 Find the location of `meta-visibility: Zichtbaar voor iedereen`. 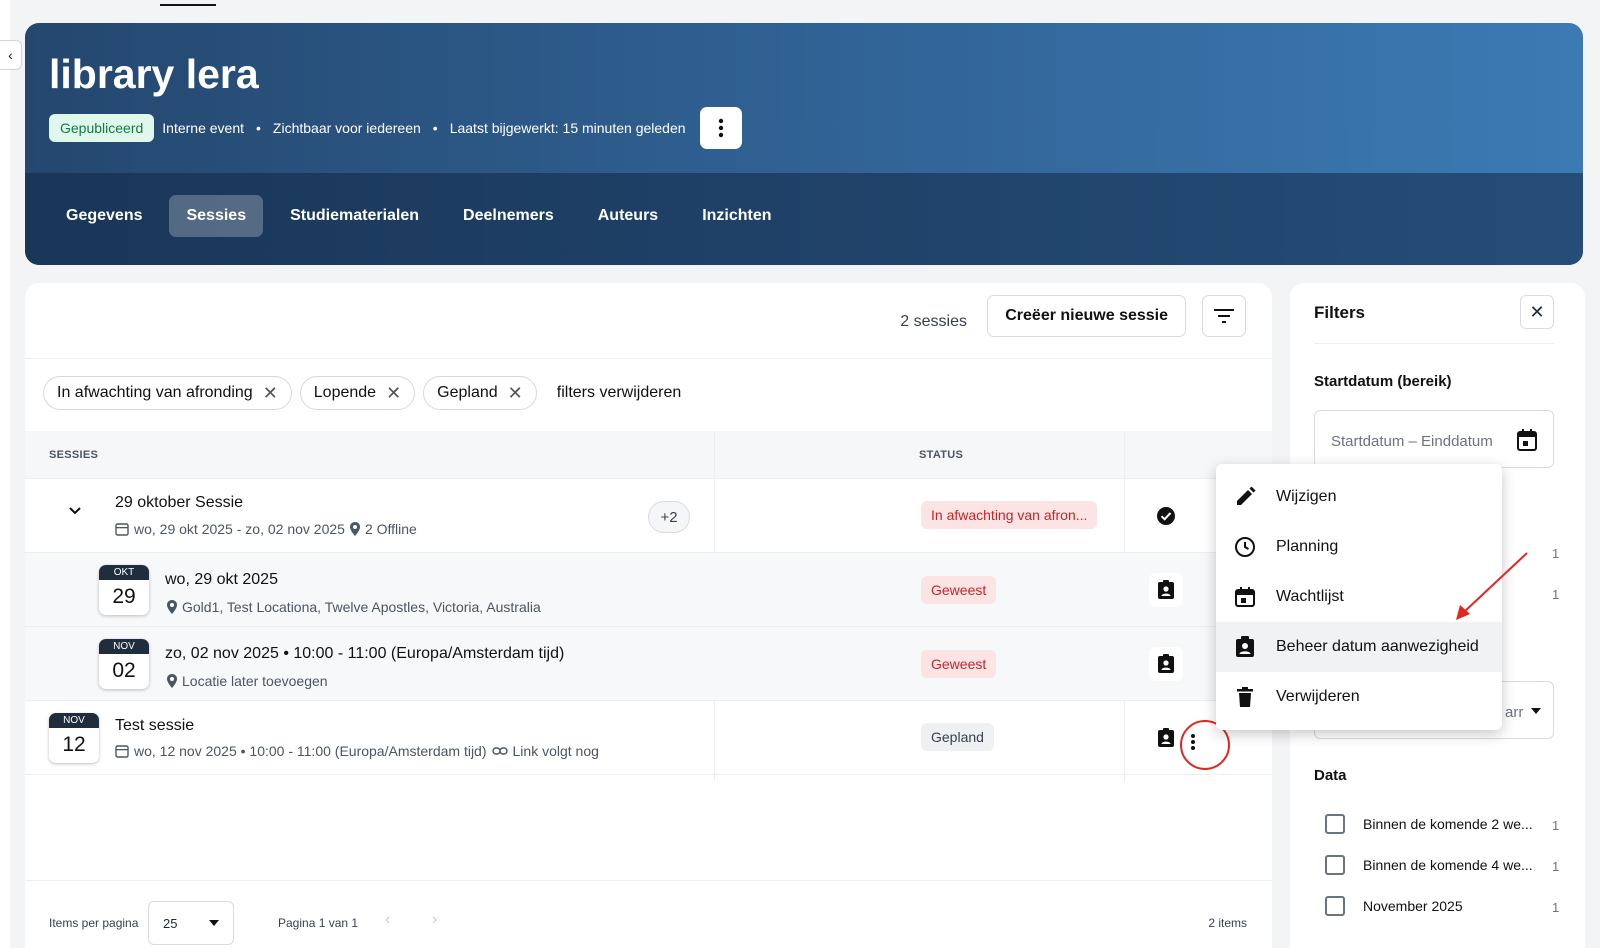

meta-visibility: Zichtbaar voor iedereen is located at coordinates (346, 128).